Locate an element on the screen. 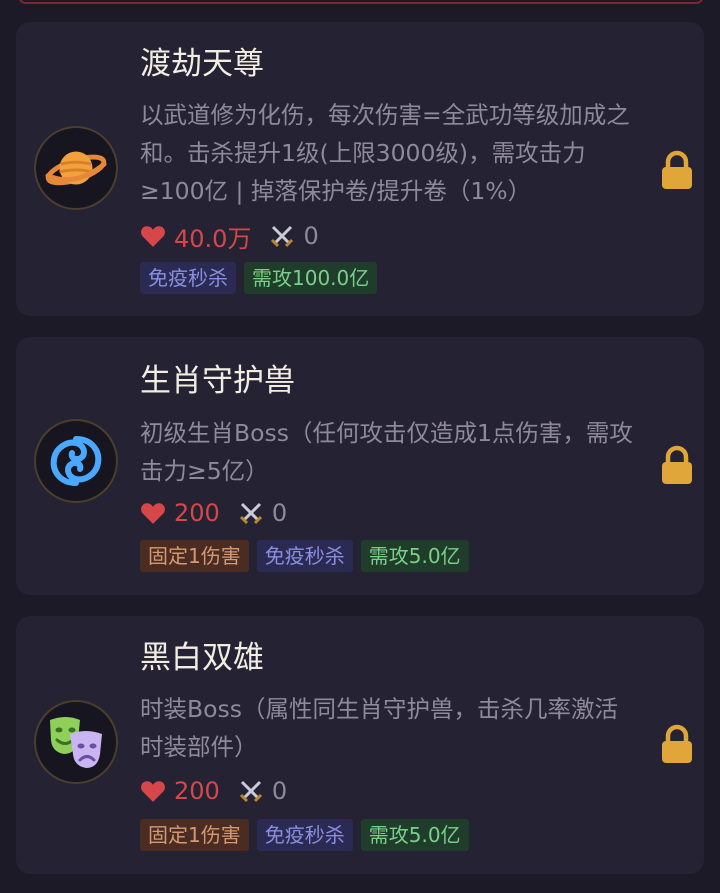 The width and height of the screenshot is (720, 893). boss-title: 生肖守护兽 is located at coordinates (217, 381).